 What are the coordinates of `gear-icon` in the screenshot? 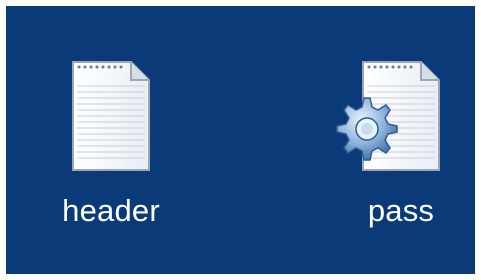 It's located at (367, 129).